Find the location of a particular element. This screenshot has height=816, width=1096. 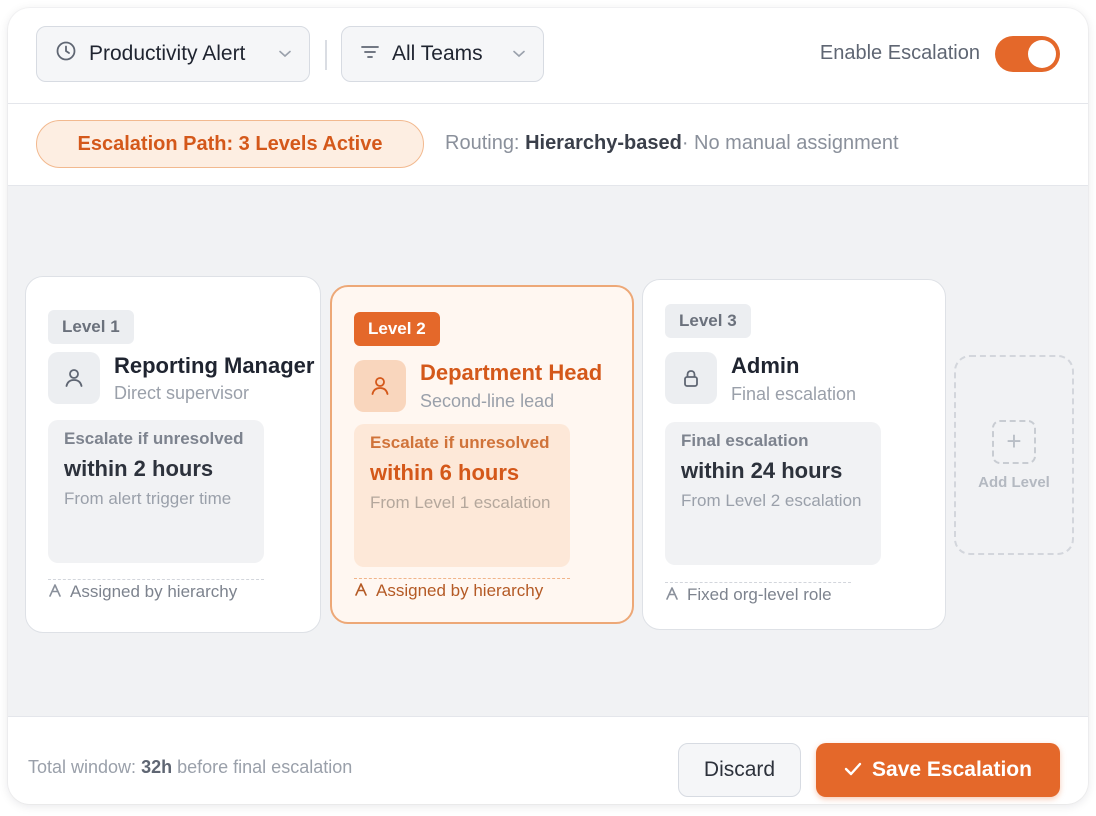

toggle-knob is located at coordinates (1042, 54).